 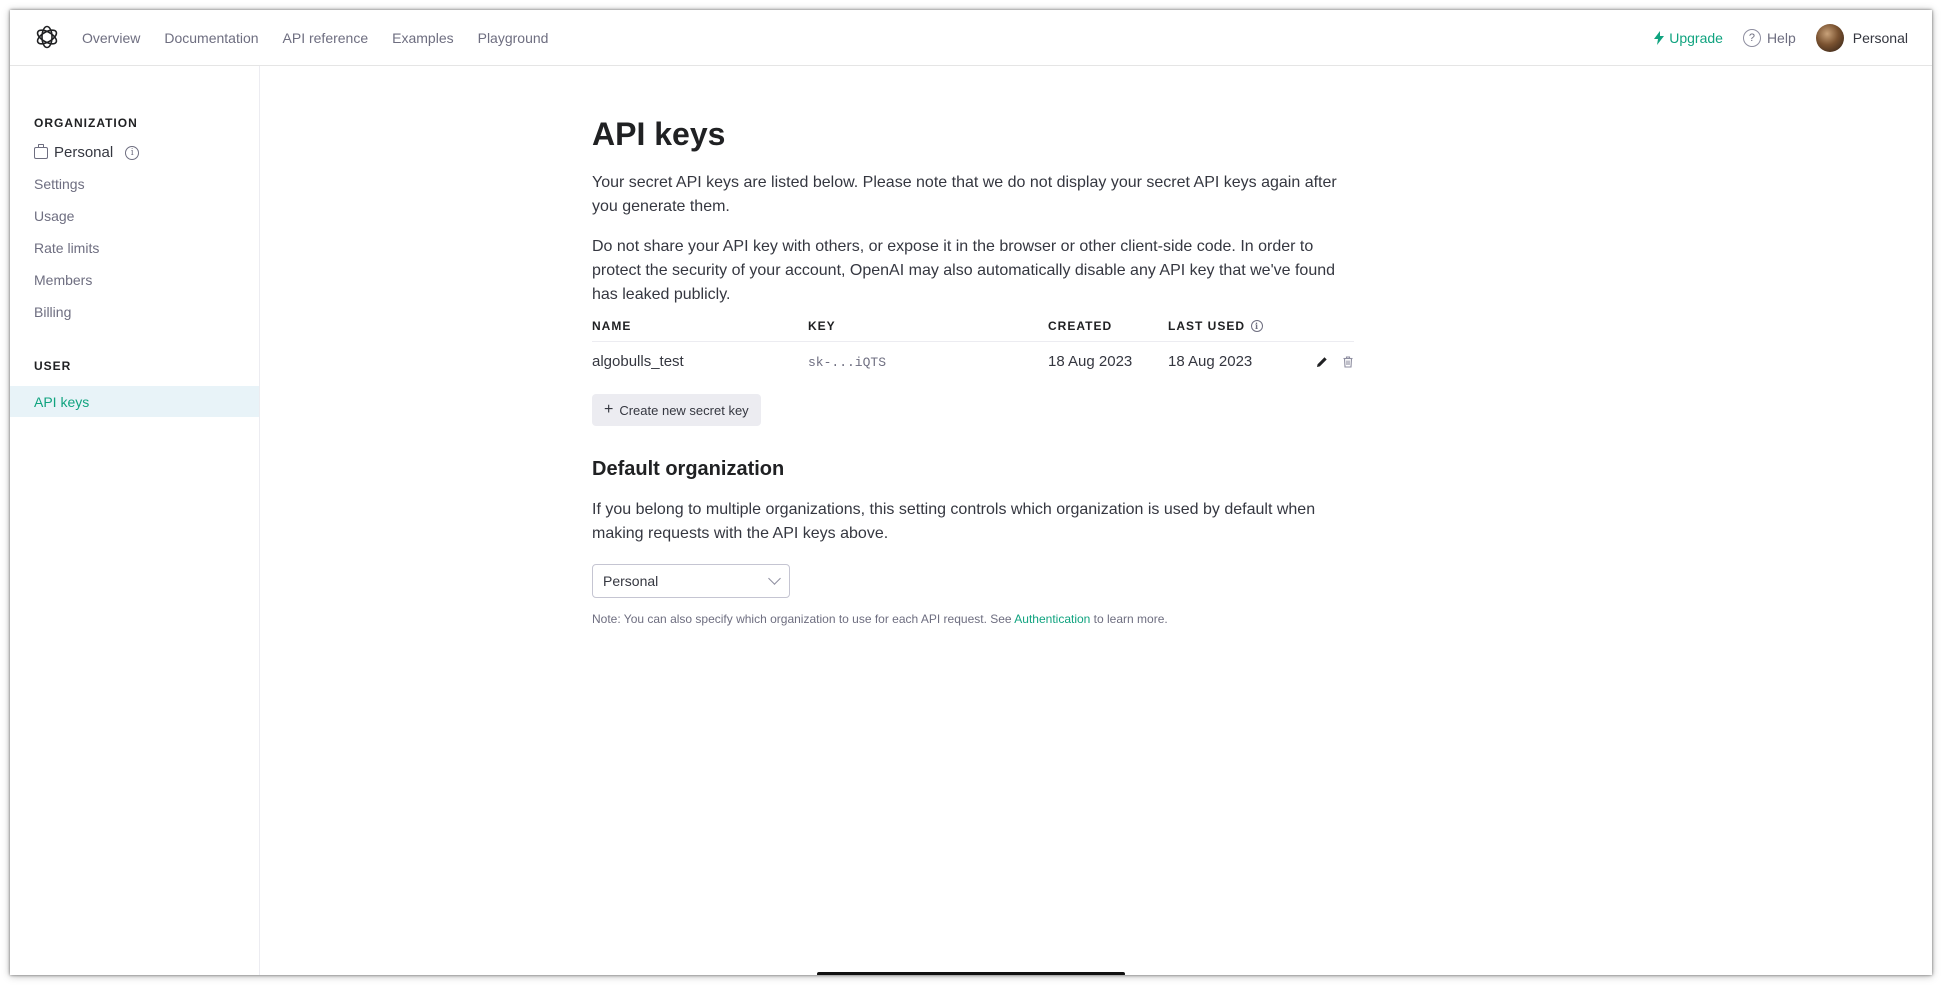 What do you see at coordinates (326, 38) in the screenshot?
I see `nav-api-reference: API reference` at bounding box center [326, 38].